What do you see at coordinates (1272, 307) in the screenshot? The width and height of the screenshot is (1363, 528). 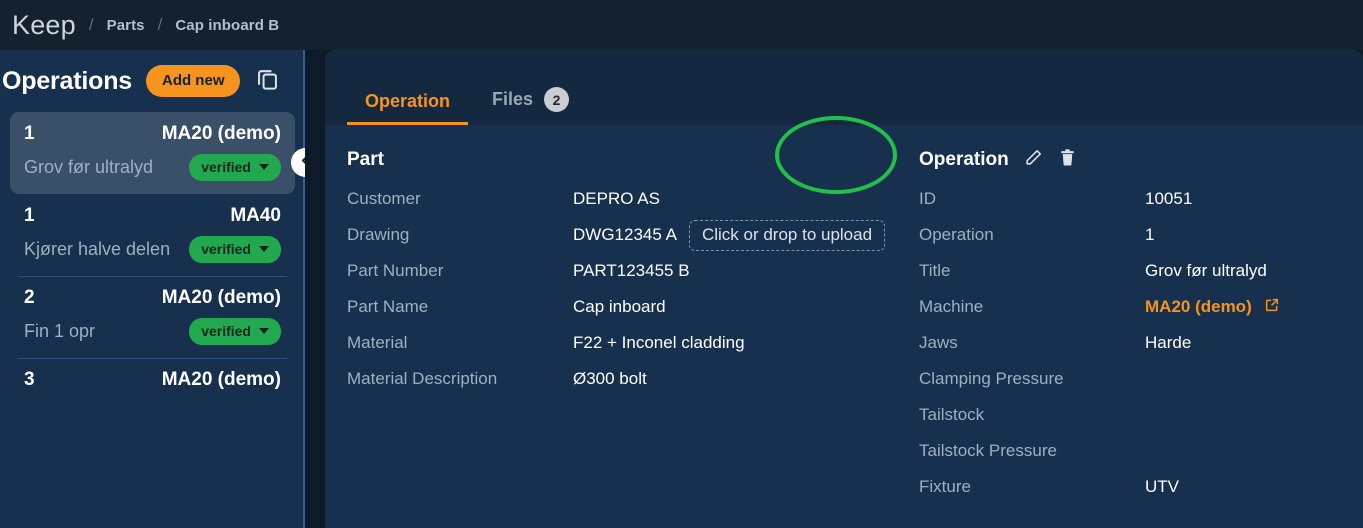 I see `external-link-icon` at bounding box center [1272, 307].